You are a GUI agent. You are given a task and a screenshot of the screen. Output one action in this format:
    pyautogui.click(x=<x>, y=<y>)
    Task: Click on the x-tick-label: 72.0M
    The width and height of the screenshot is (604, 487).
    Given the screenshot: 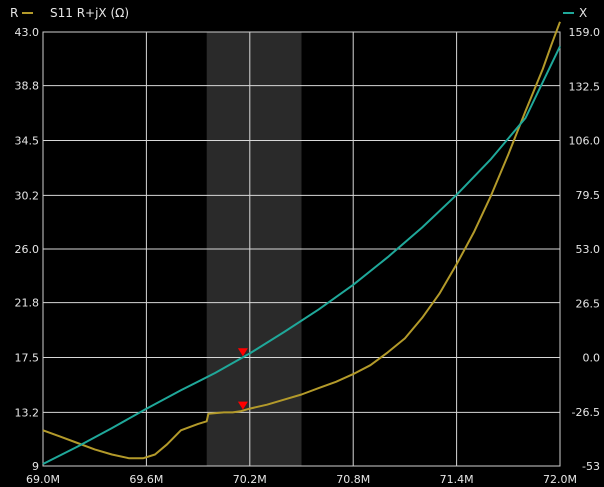 What is the action you would take?
    pyautogui.click(x=560, y=479)
    